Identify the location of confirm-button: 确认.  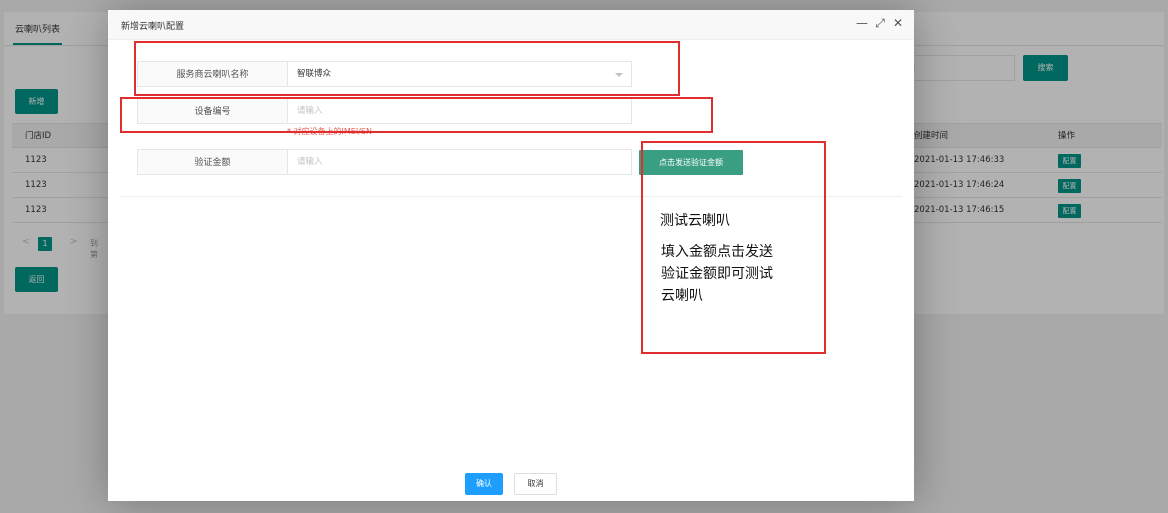
(484, 484).